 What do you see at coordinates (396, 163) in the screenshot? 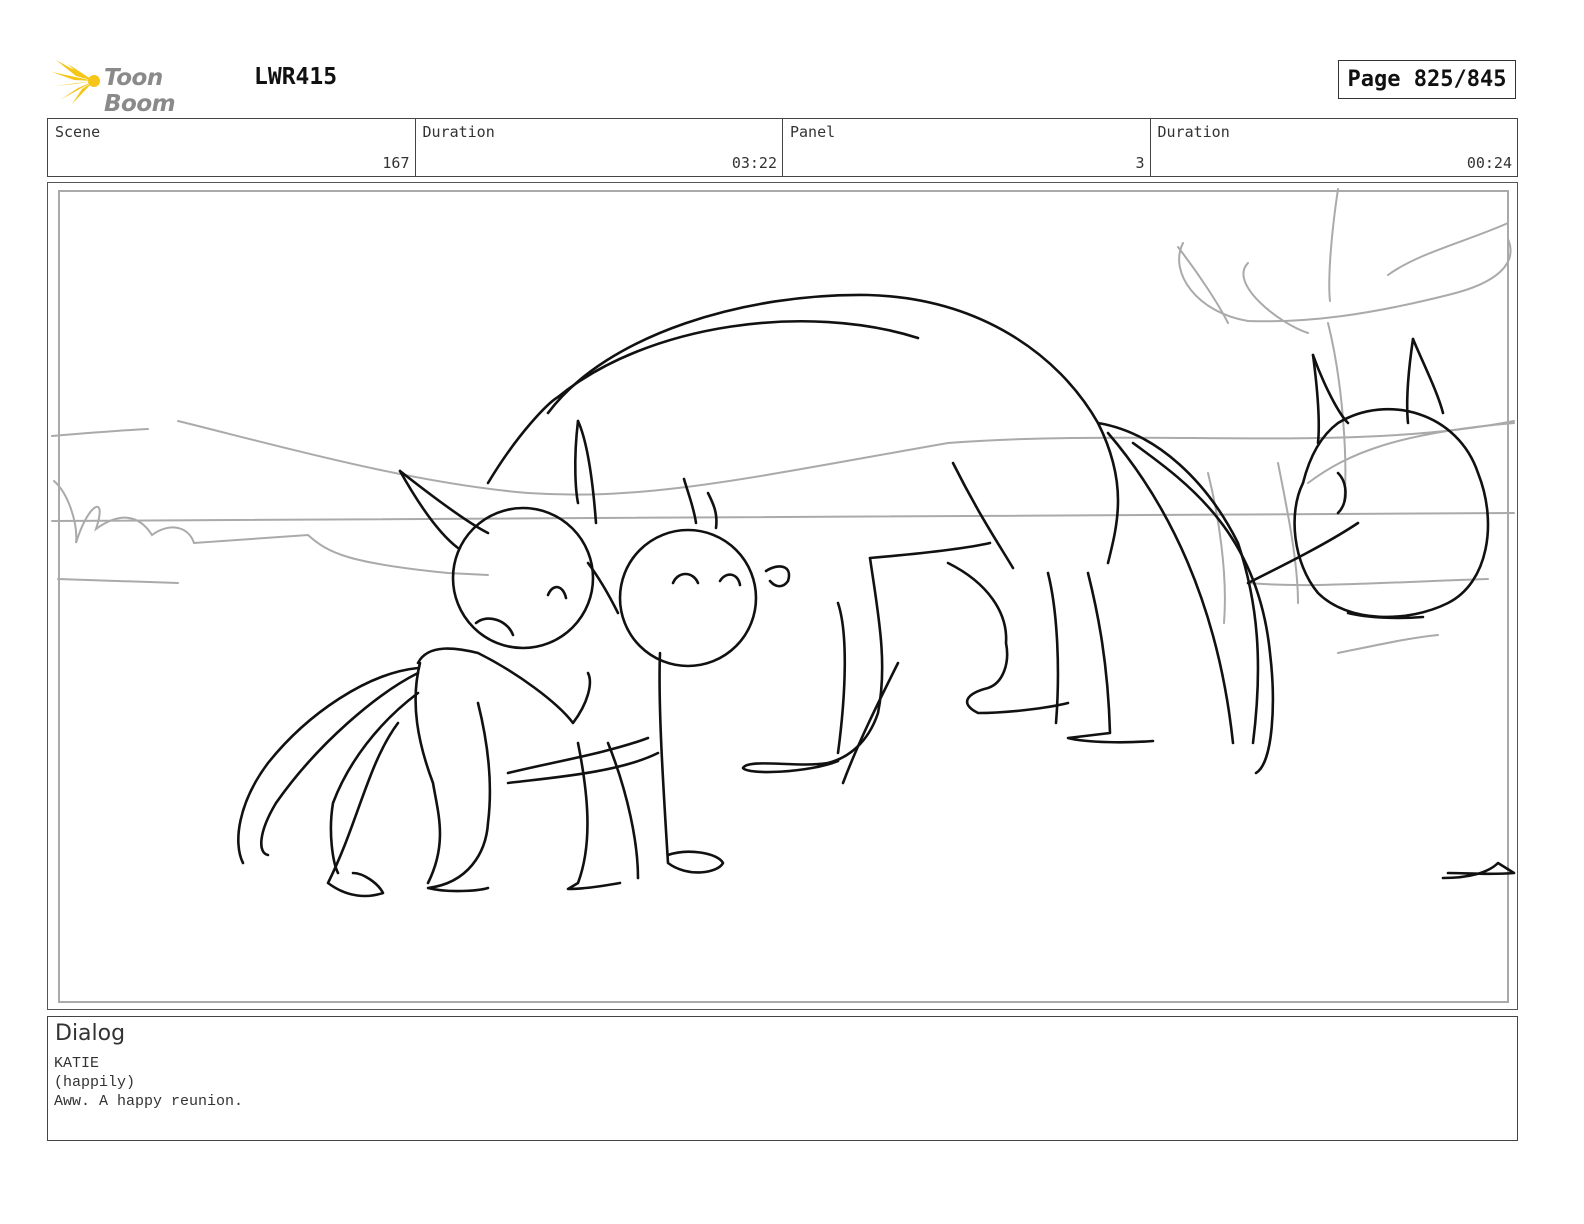
I see `scene-value: 167` at bounding box center [396, 163].